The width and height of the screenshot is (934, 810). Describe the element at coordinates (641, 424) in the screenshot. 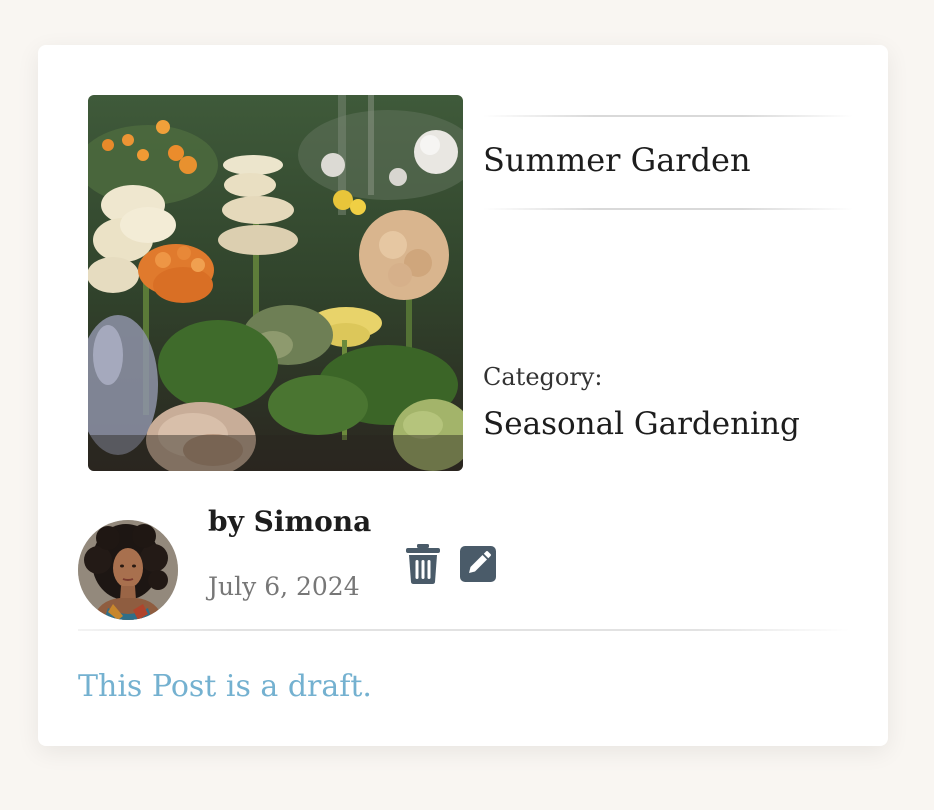

I see `category-value: Seasonal Gardening` at that location.